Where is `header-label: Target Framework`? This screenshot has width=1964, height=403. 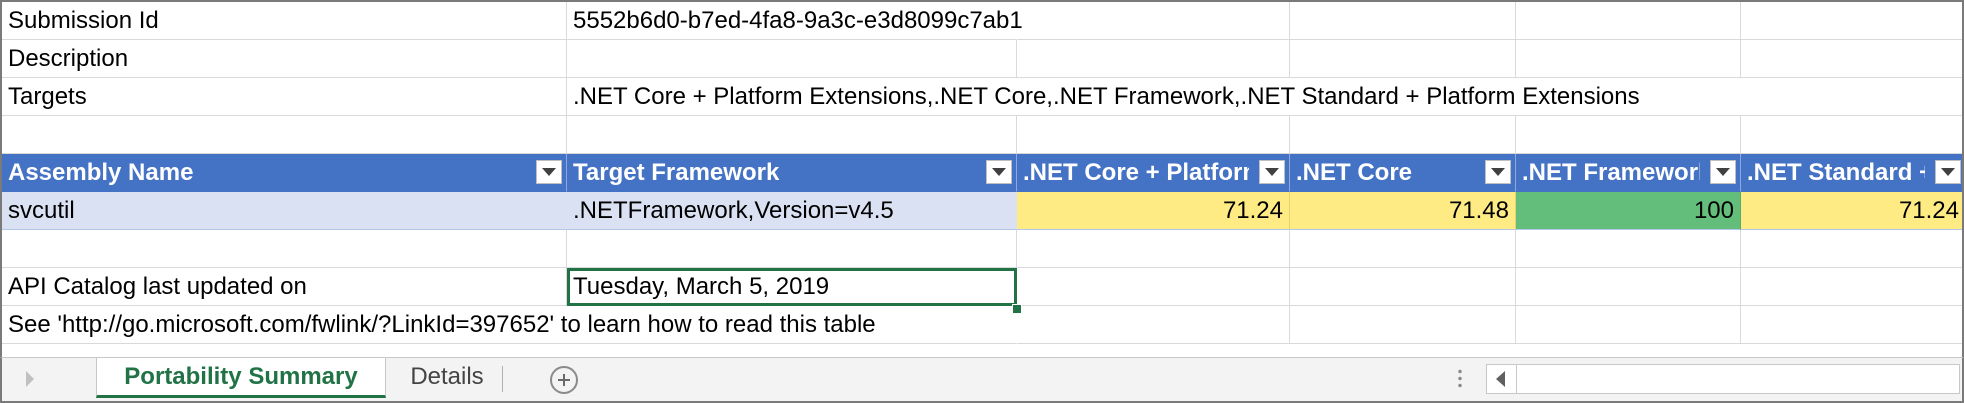
header-label: Target Framework is located at coordinates (676, 172).